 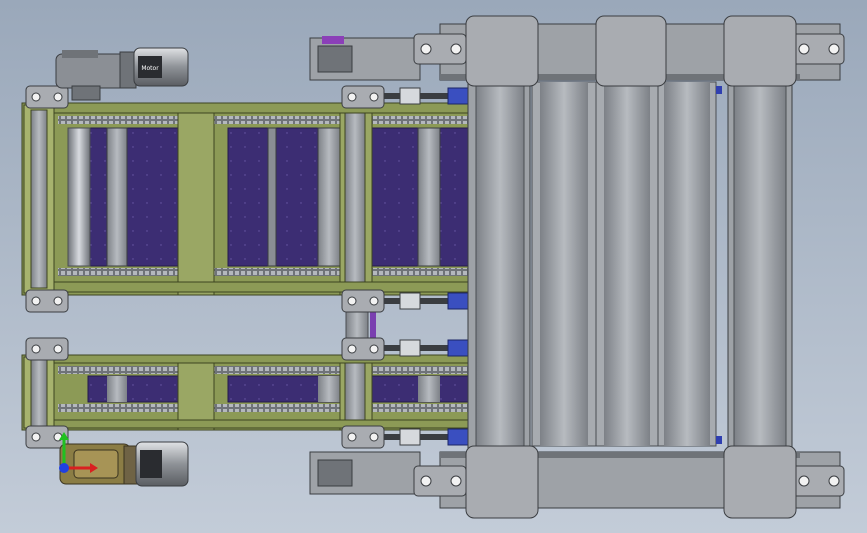 What do you see at coordinates (79, 197) in the screenshot?
I see `upper-drive-roller` at bounding box center [79, 197].